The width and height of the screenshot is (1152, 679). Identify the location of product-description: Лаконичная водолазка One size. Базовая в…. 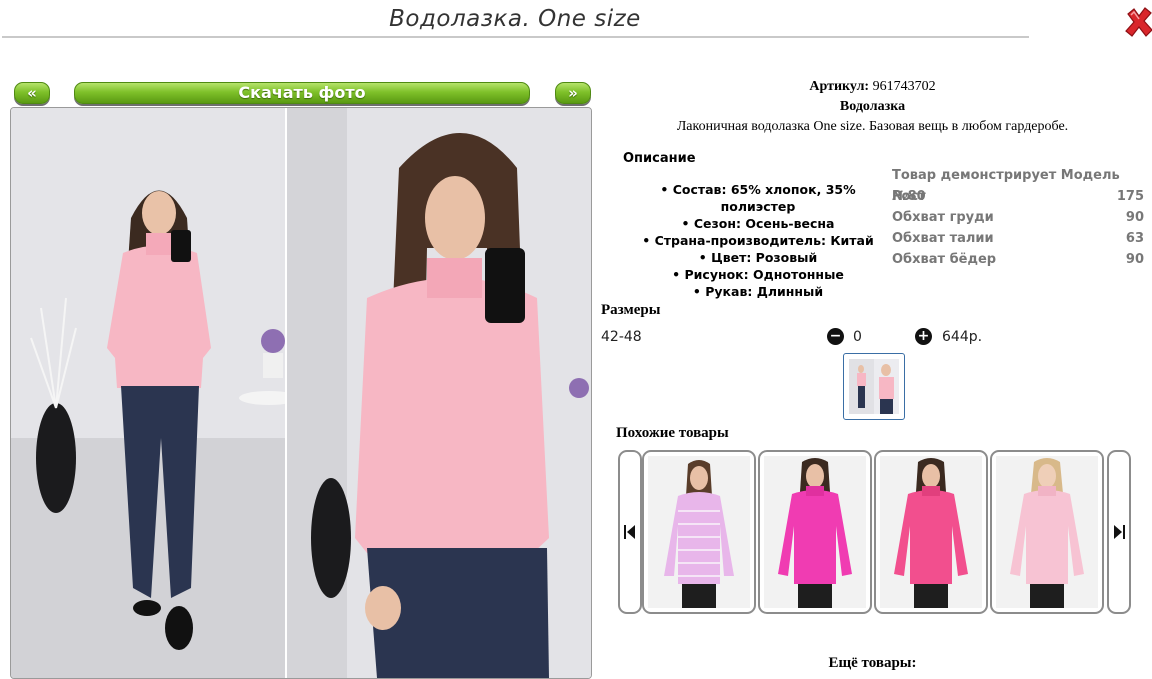
(872, 126).